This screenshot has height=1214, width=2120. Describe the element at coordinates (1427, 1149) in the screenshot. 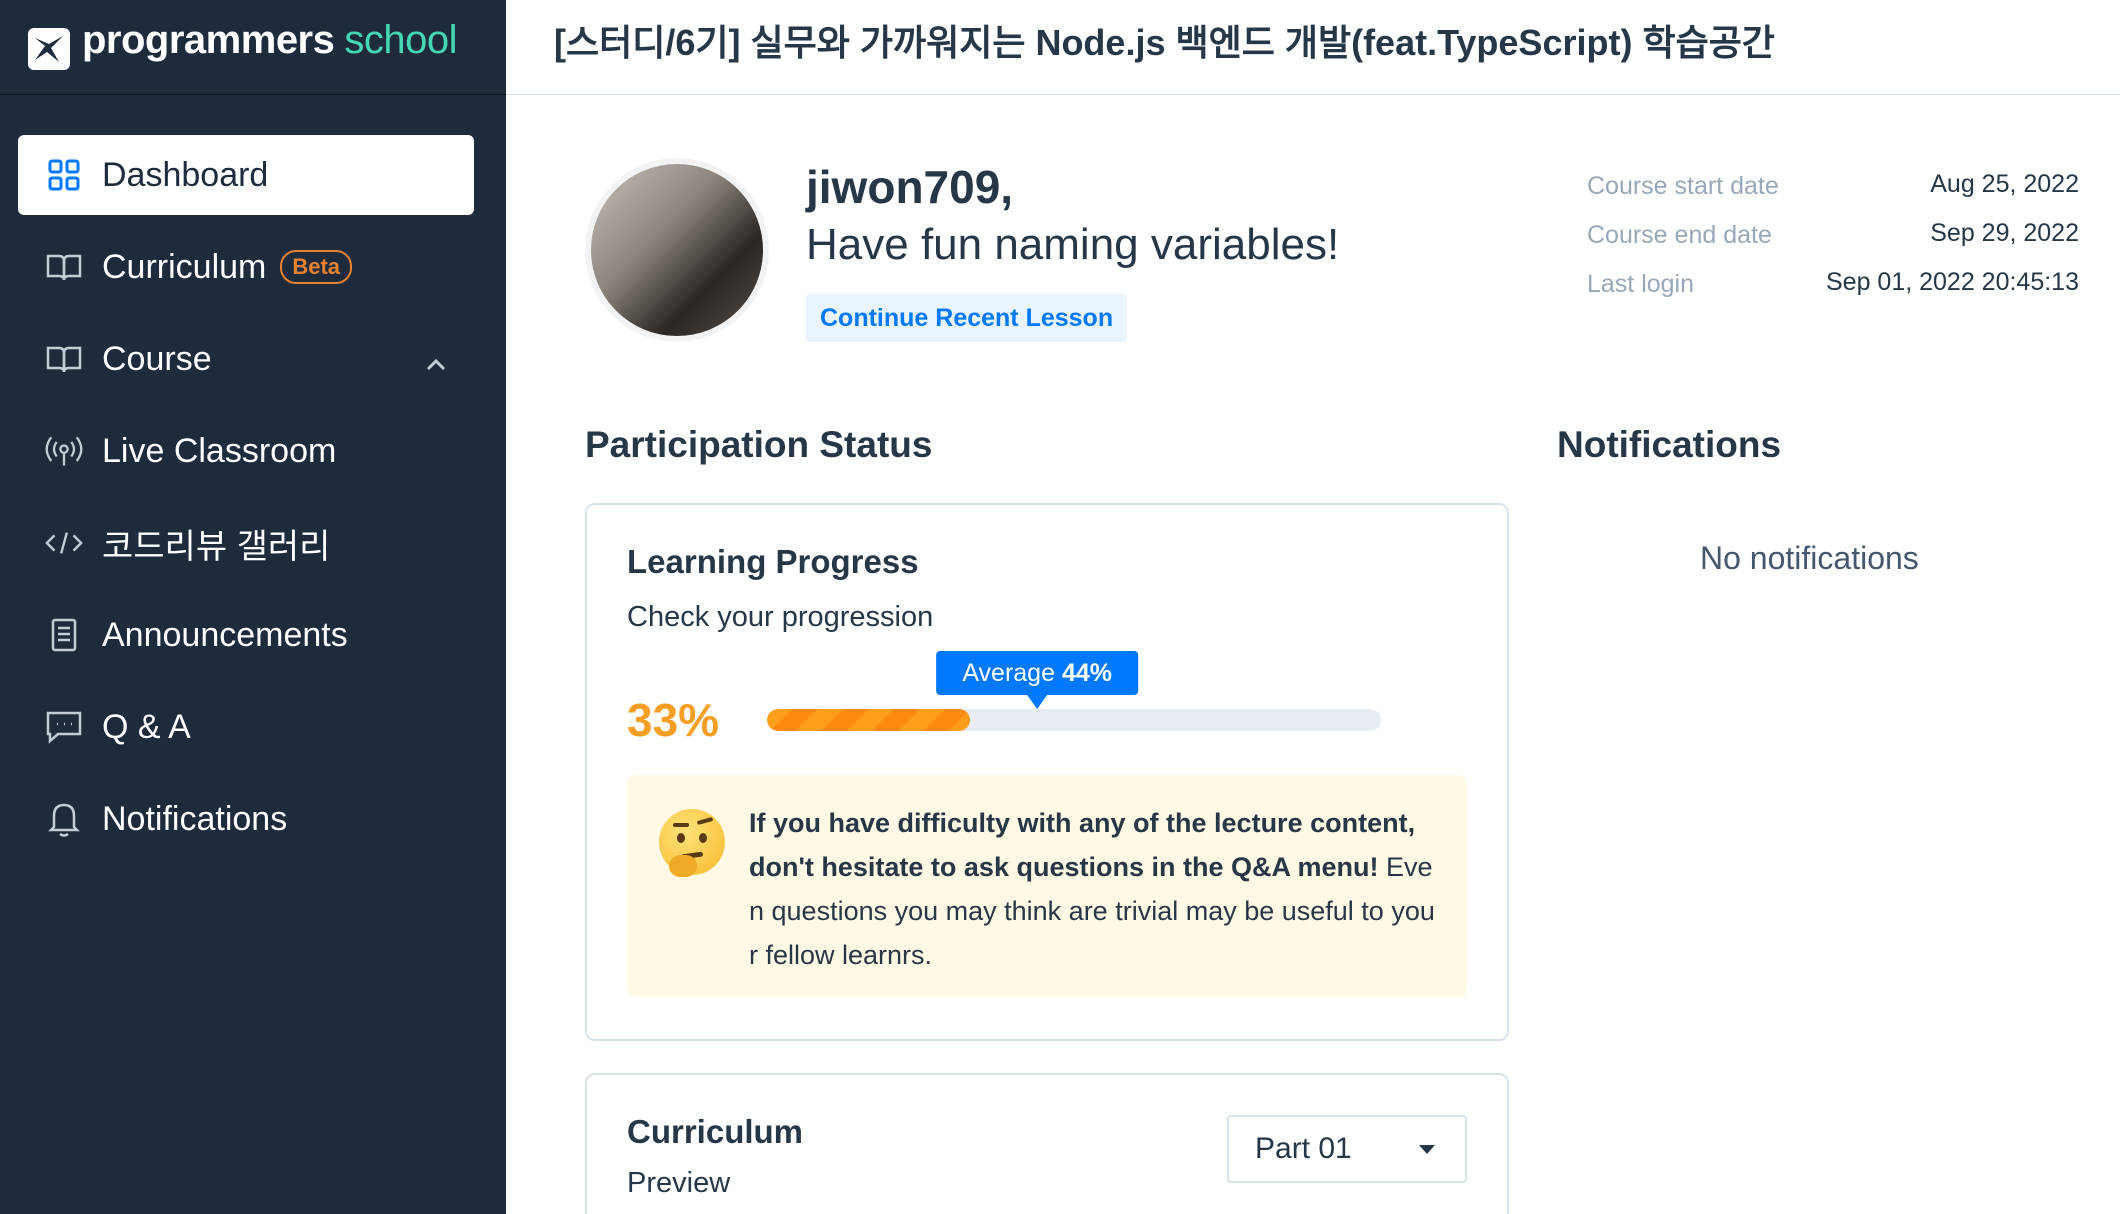

I see `caret-down-icon` at that location.